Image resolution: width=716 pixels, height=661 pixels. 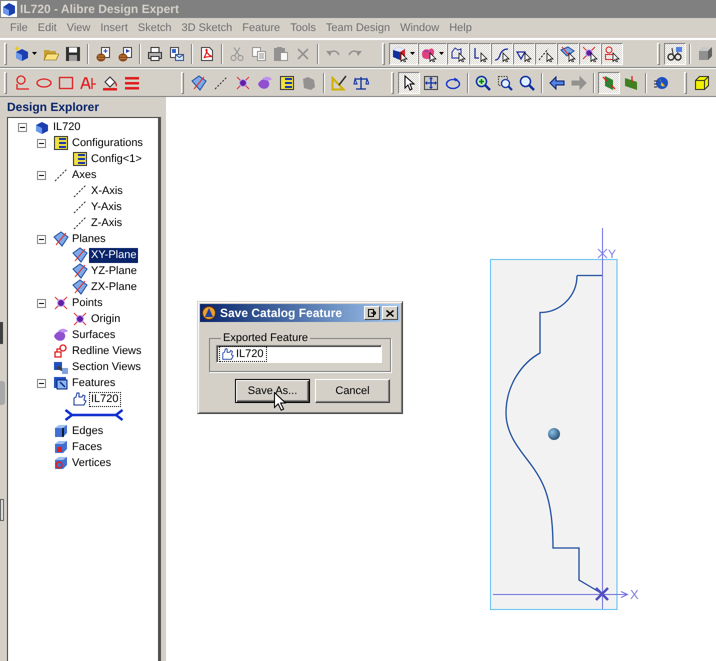 I want to click on scissors-icon, so click(x=237, y=54).